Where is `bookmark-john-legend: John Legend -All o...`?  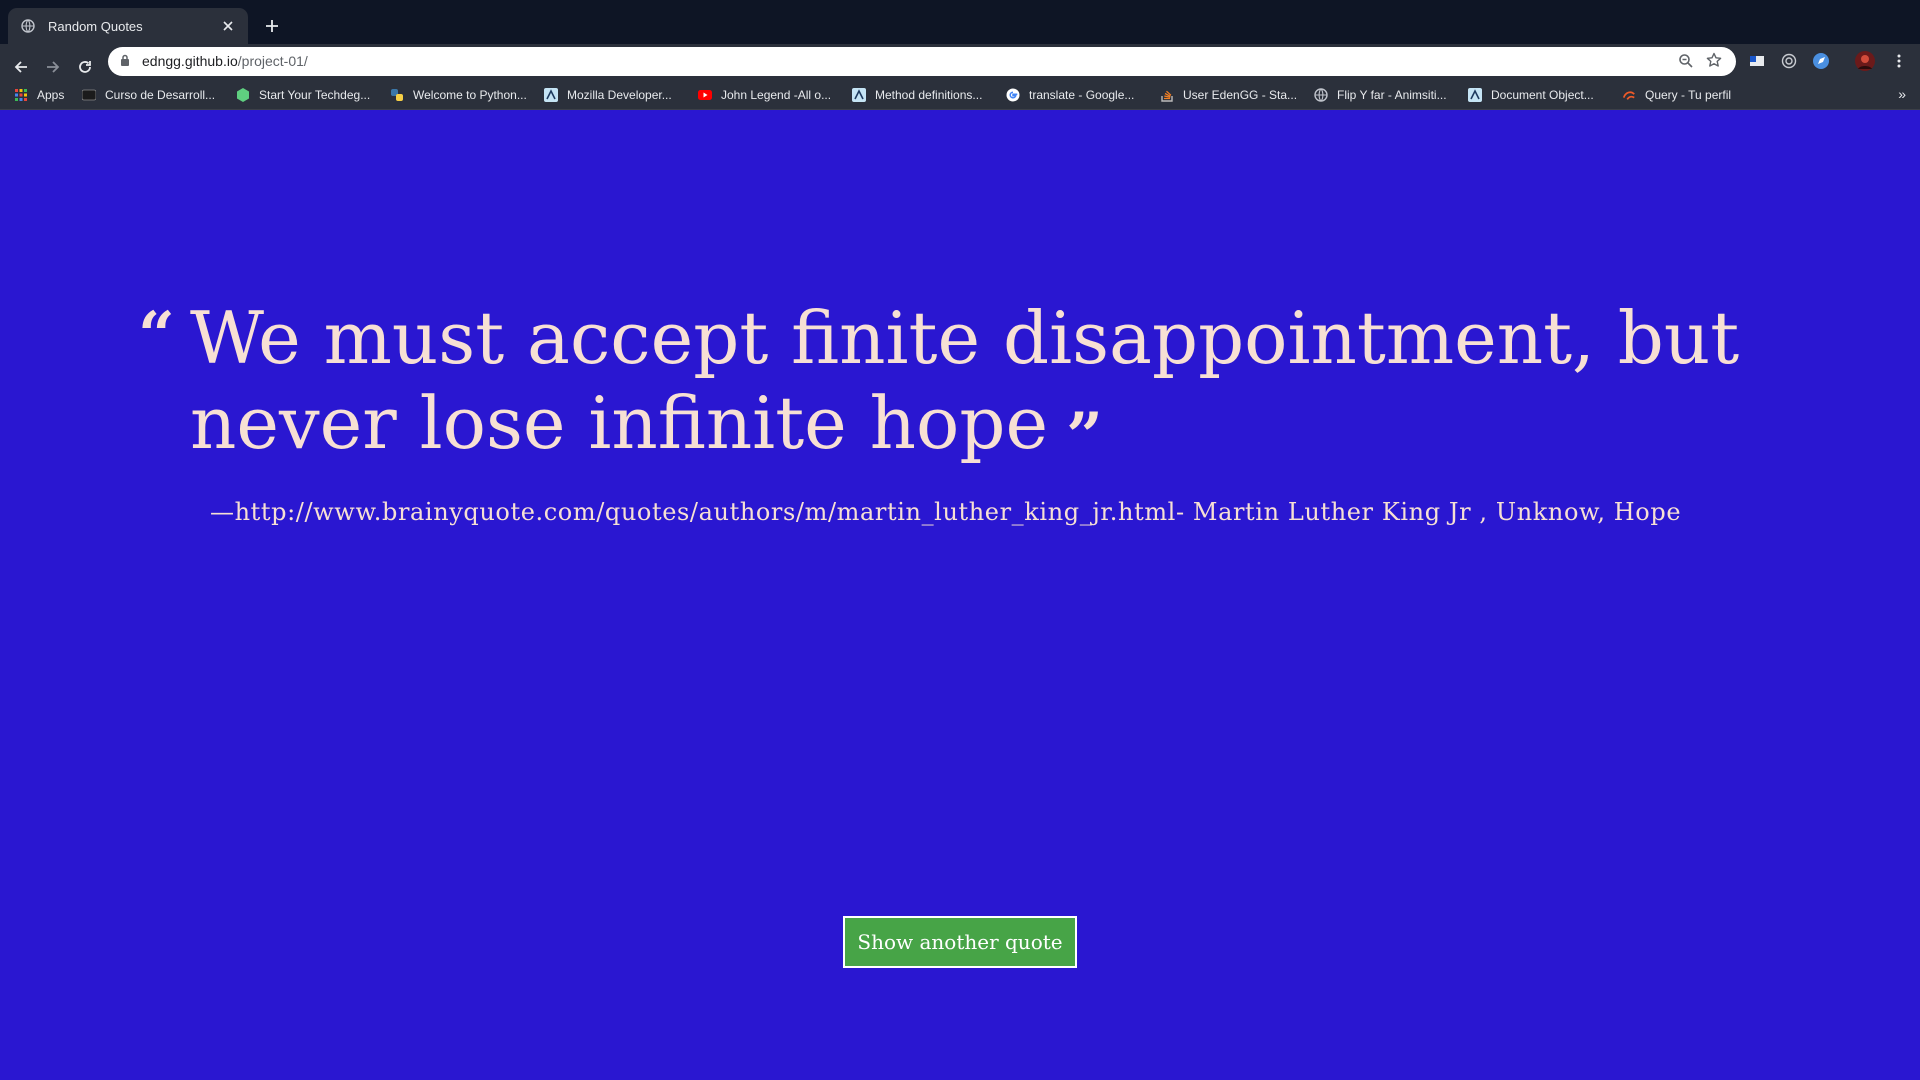
bookmark-john-legend: John Legend -All o... is located at coordinates (764, 95).